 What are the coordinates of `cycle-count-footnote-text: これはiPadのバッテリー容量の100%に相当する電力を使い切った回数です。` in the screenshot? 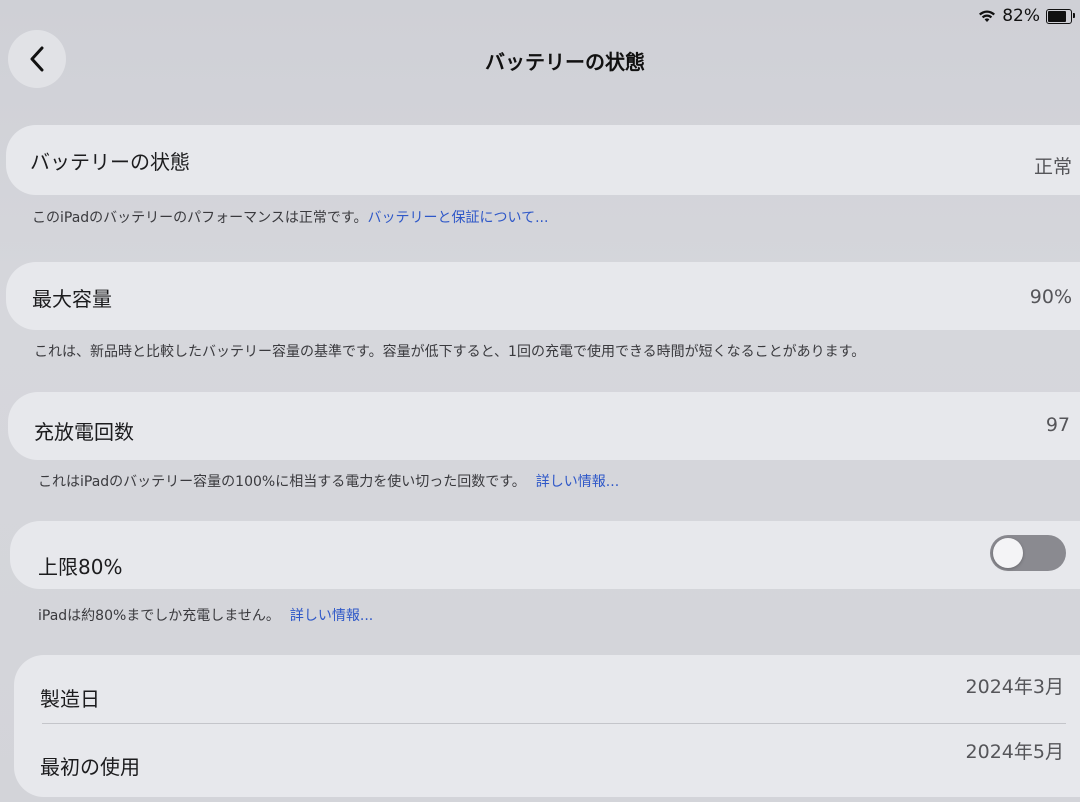 It's located at (282, 482).